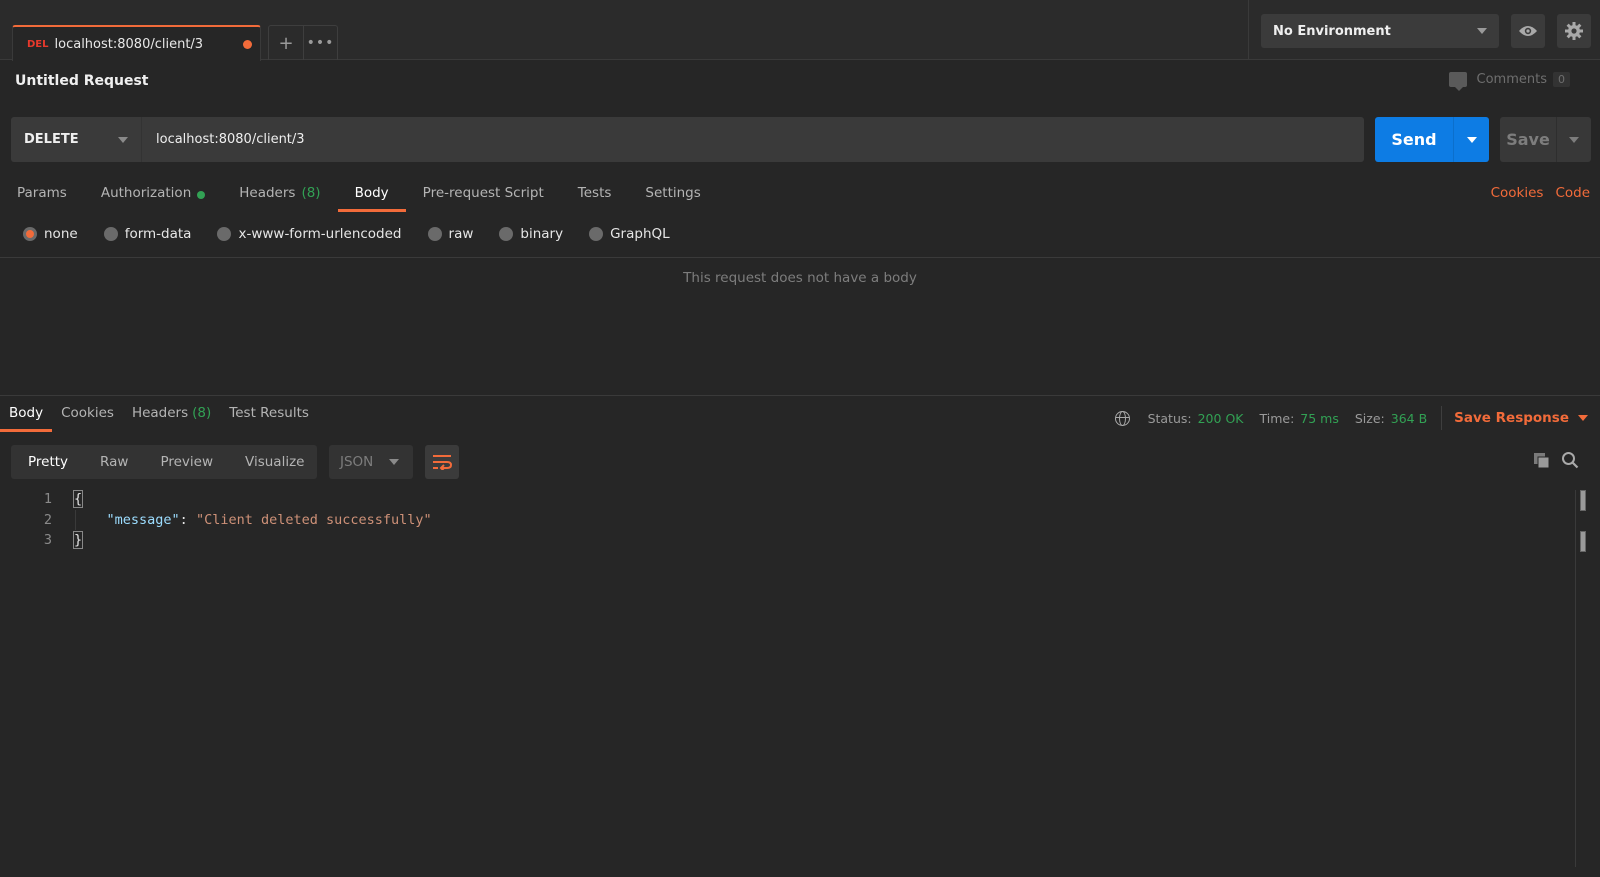 Image resolution: width=1600 pixels, height=877 pixels. Describe the element at coordinates (673, 193) in the screenshot. I see `tab-label: Settings` at that location.